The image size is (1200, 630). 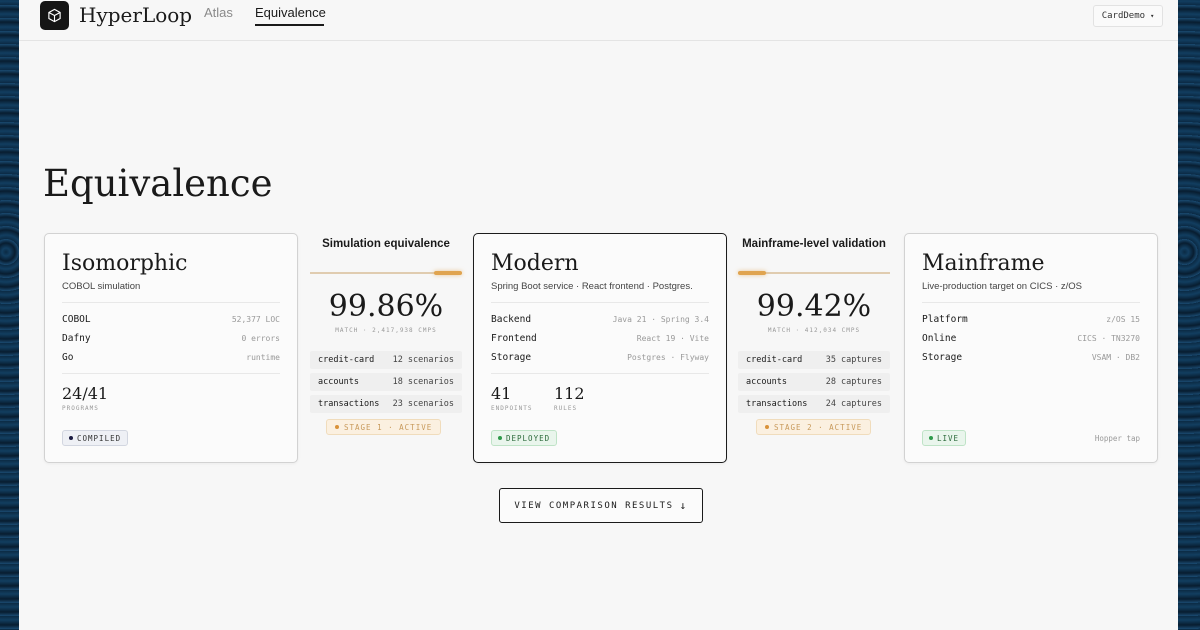 What do you see at coordinates (10, 315) in the screenshot?
I see `desktop-background-left` at bounding box center [10, 315].